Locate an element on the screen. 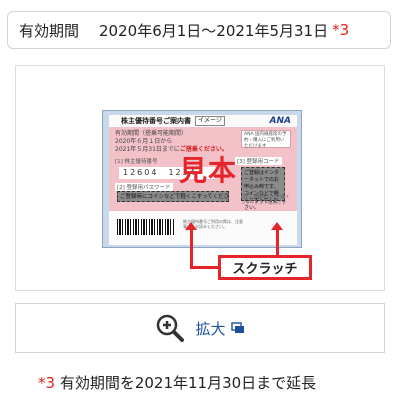  open-new-window-icon is located at coordinates (237, 327).